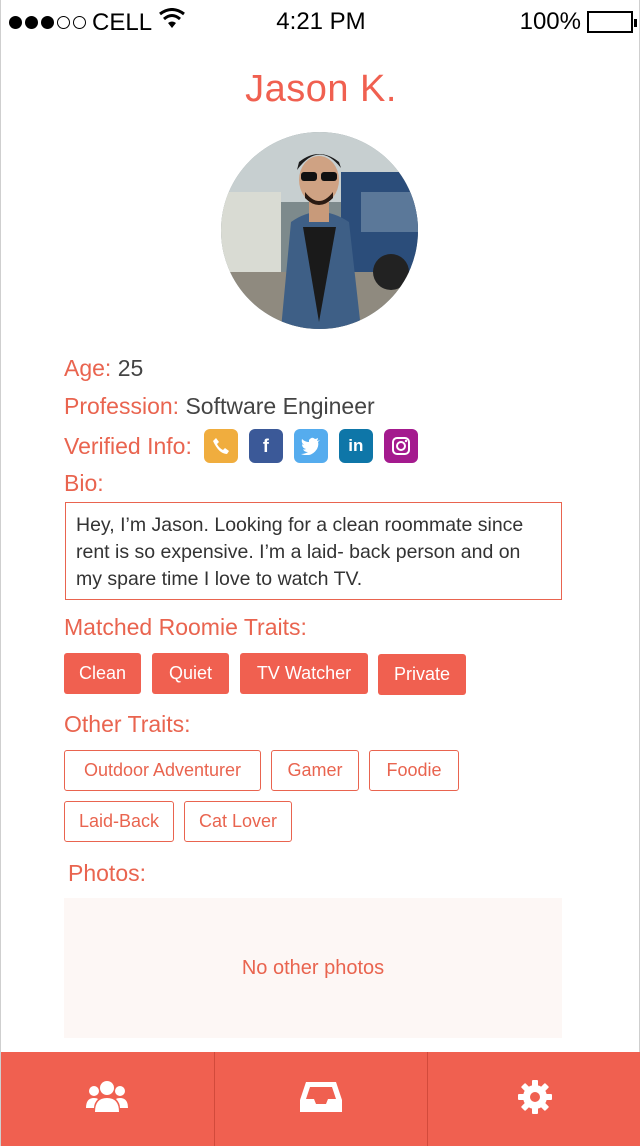  What do you see at coordinates (304, 673) in the screenshot?
I see `matched-trait-tag: TV Watcher` at bounding box center [304, 673].